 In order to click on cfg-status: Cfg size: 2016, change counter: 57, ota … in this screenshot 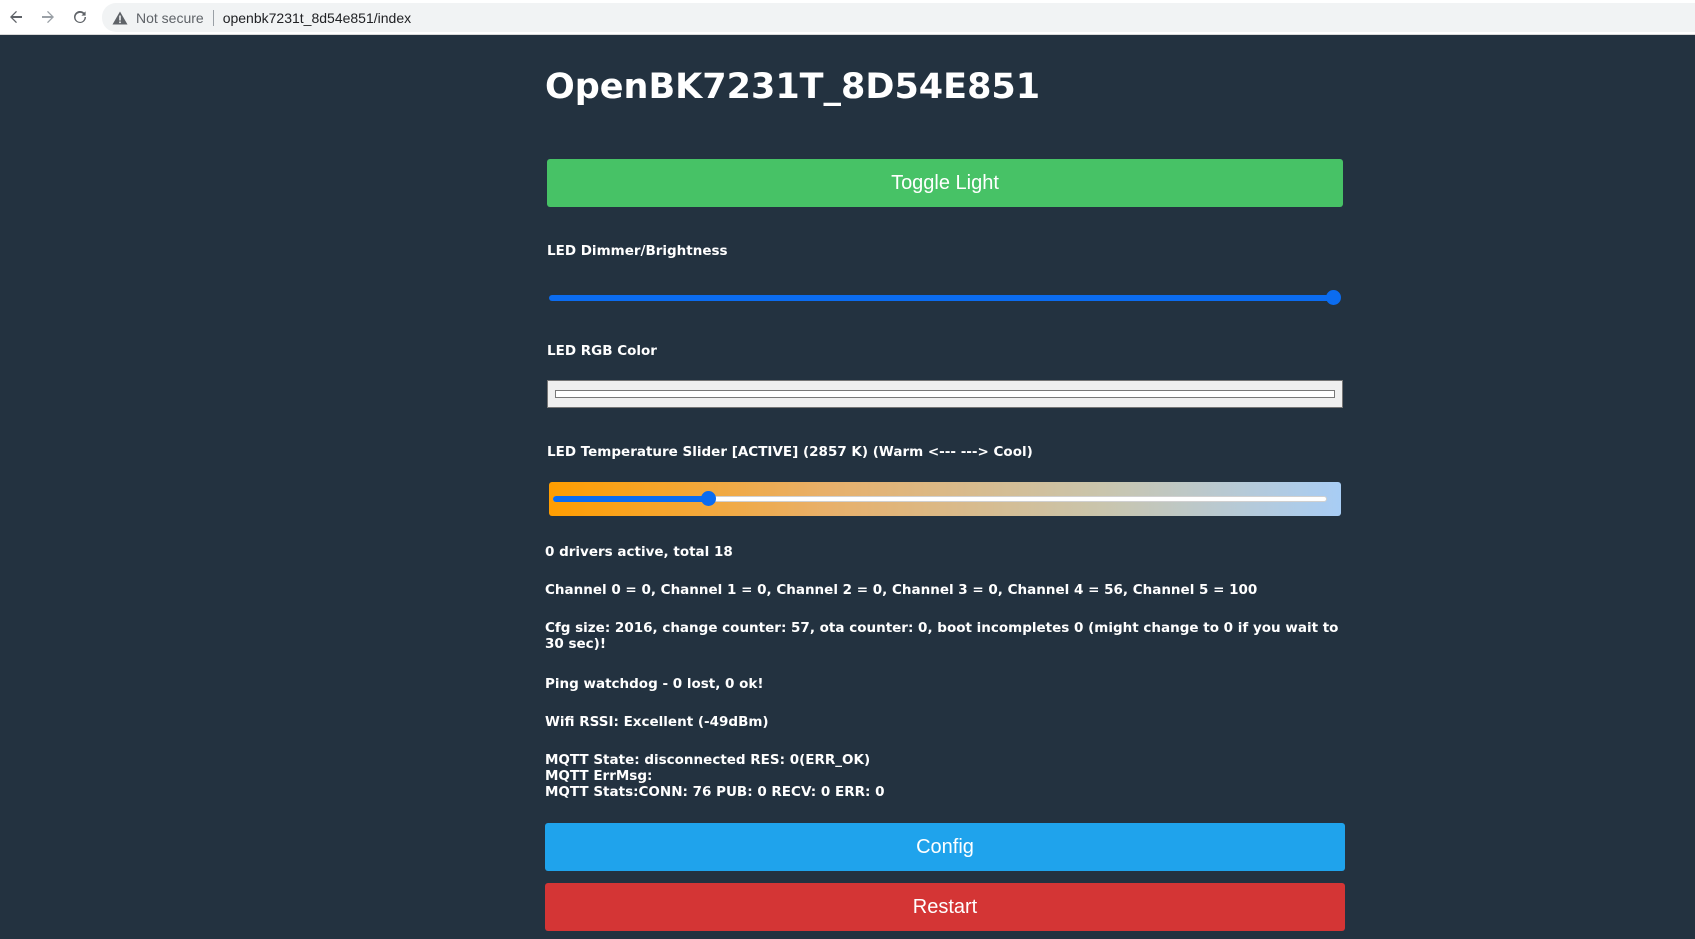, I will do `click(942, 636)`.